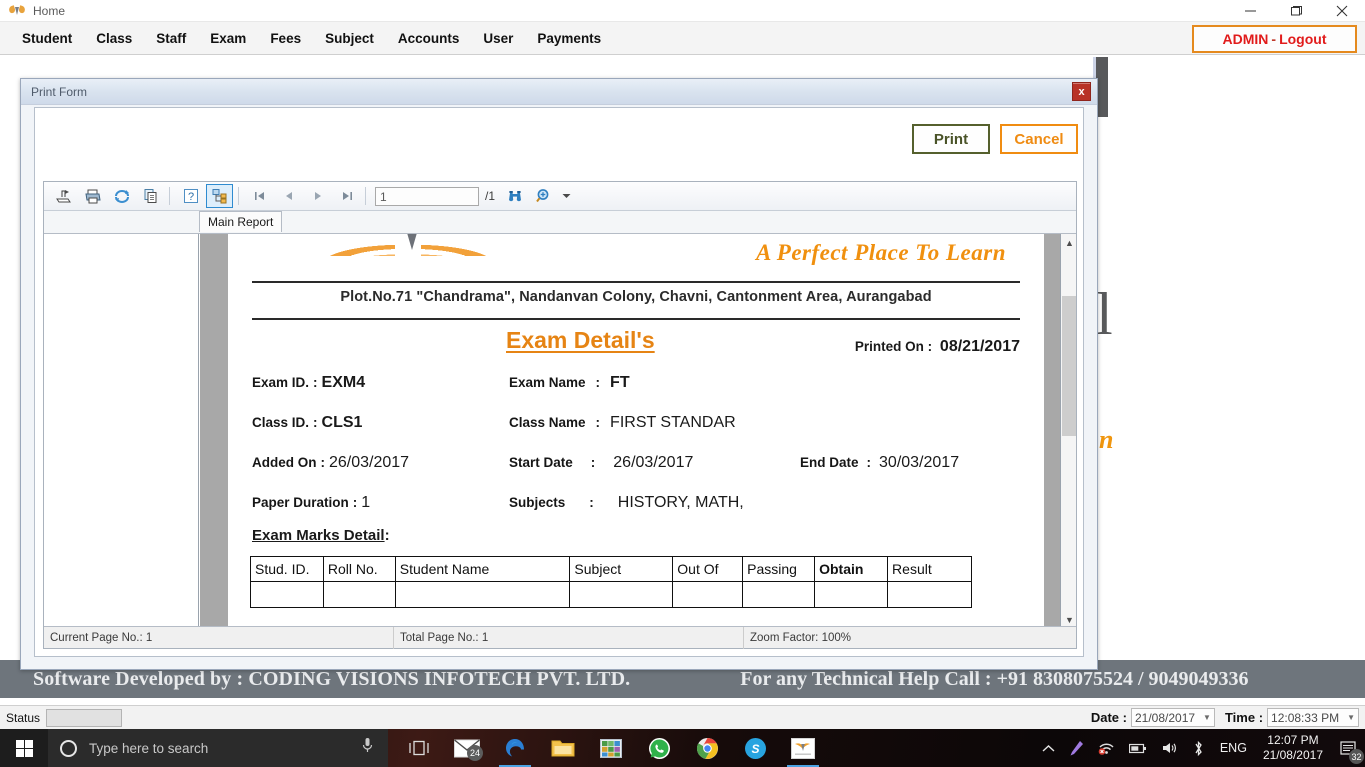  What do you see at coordinates (387, 535) in the screenshot?
I see `marks-detail-colon: :` at bounding box center [387, 535].